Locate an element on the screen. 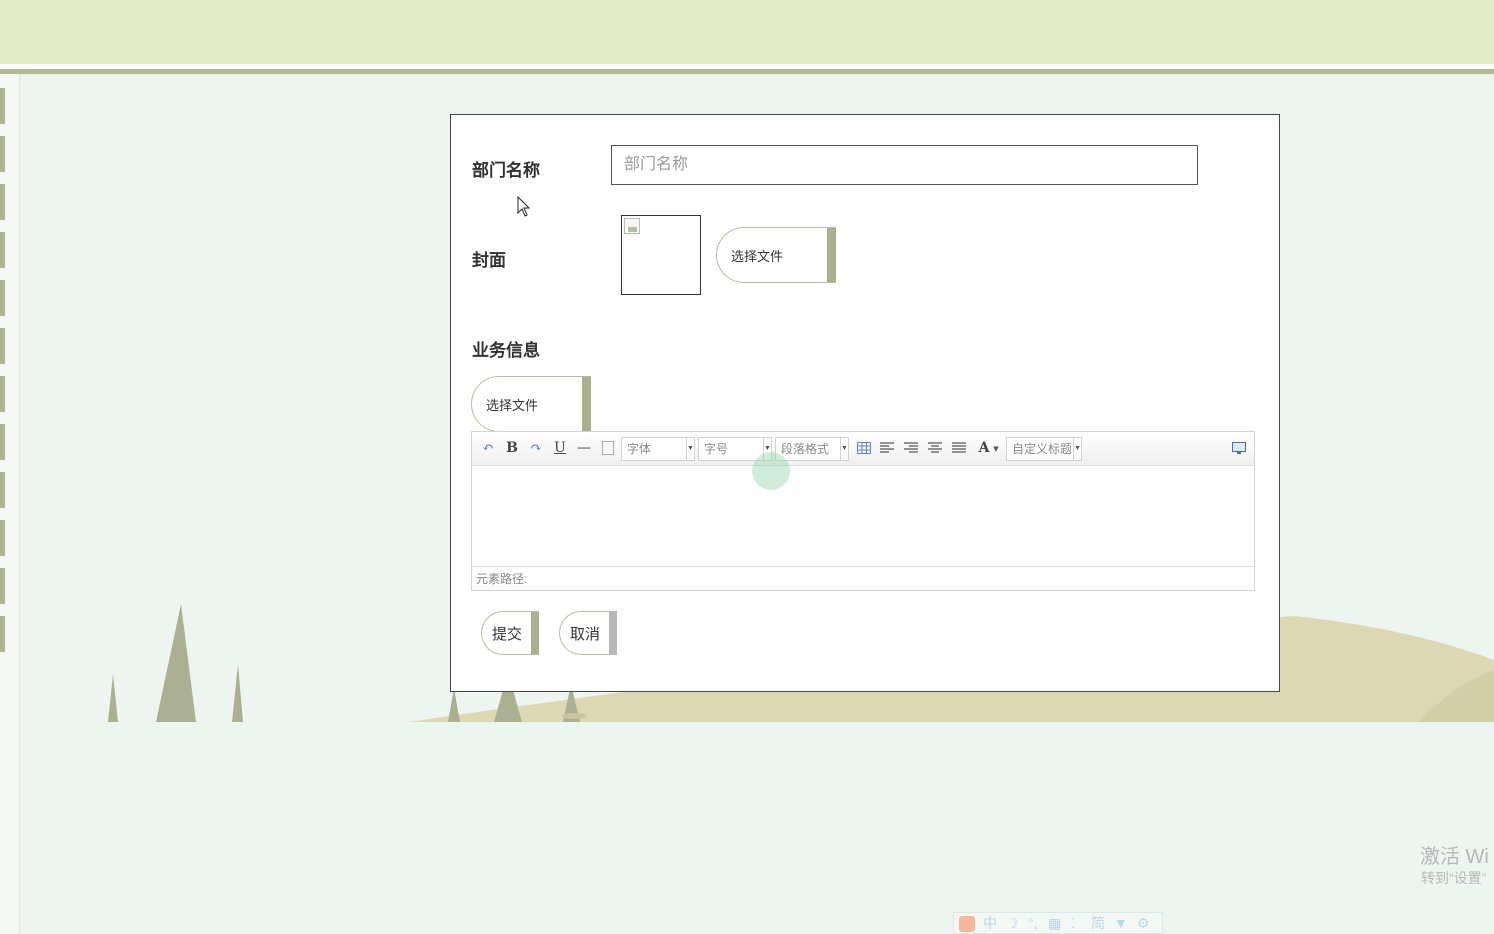 Image resolution: width=1494 pixels, height=934 pixels. trees-illustration is located at coordinates (175, 663).